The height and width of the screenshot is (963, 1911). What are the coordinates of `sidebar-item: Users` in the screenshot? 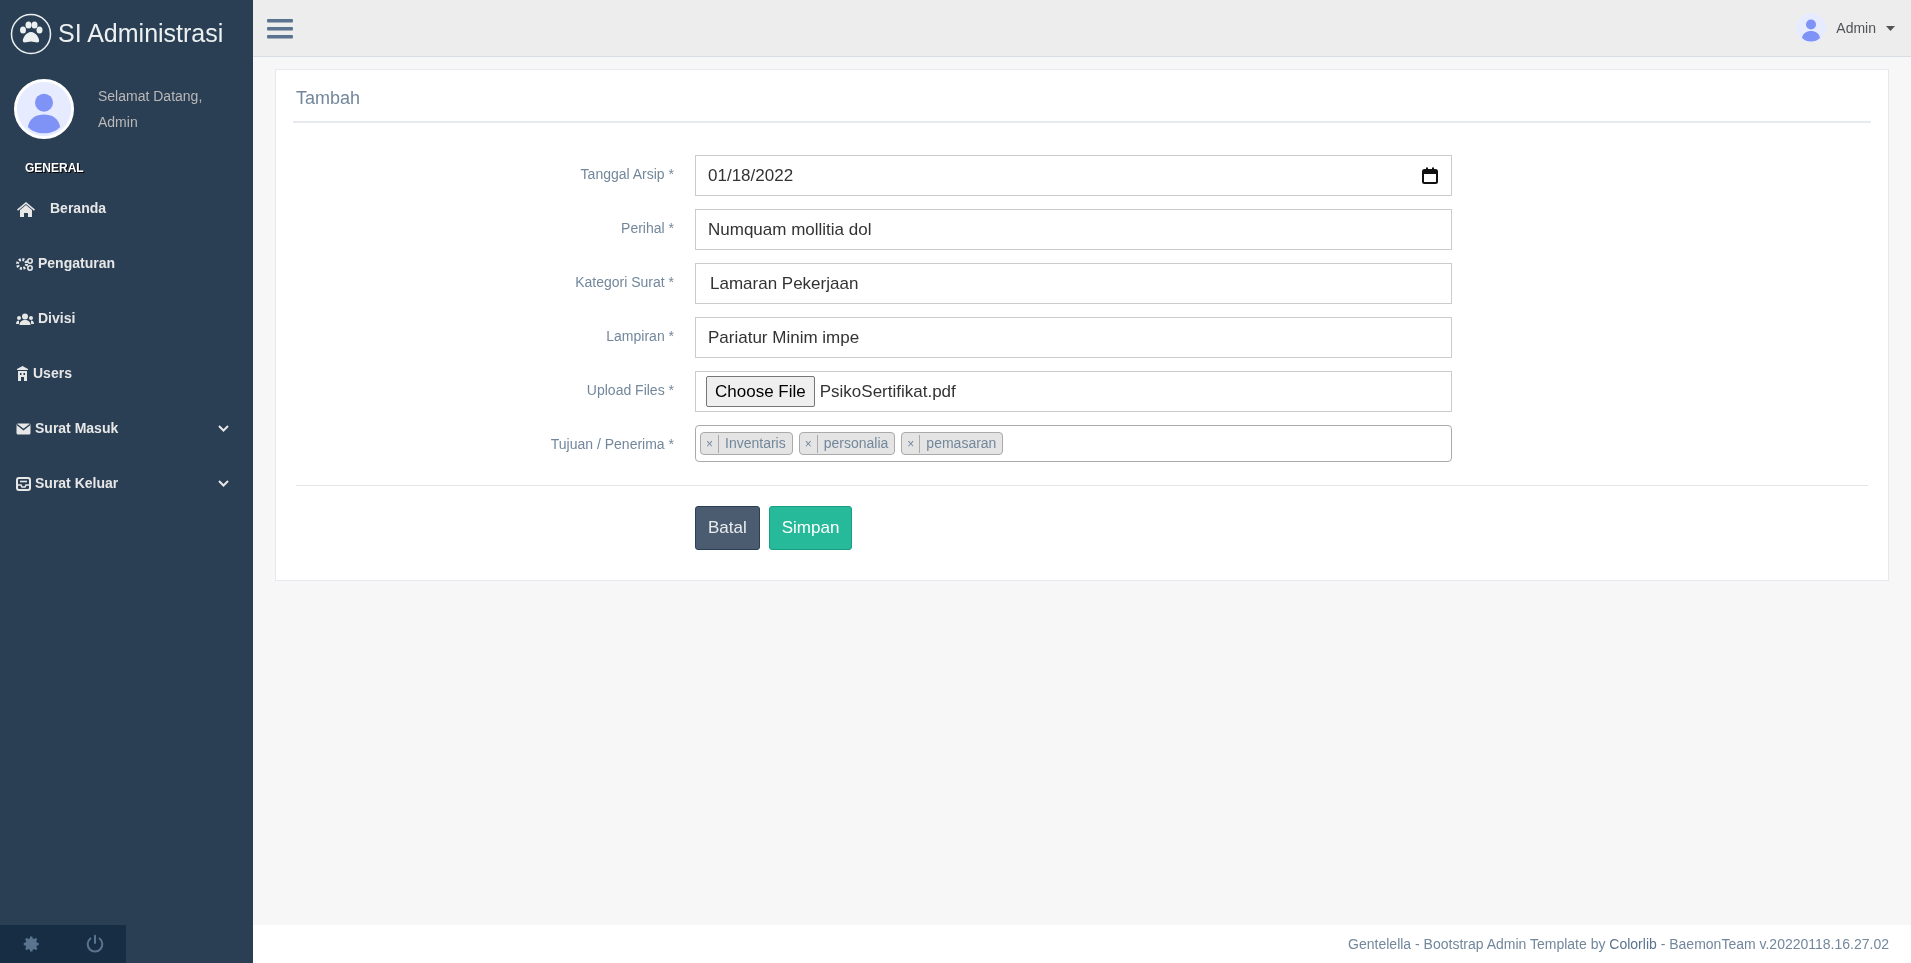 It's located at (126, 373).